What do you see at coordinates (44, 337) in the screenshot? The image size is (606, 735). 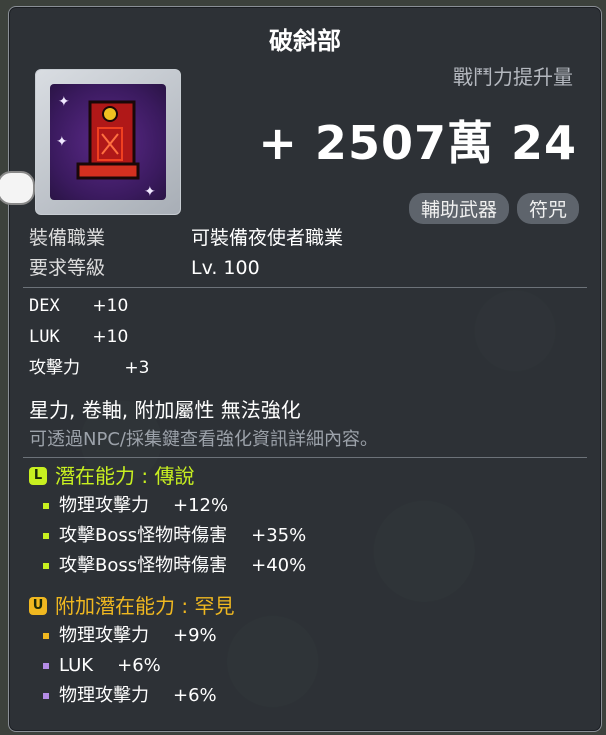 I see `stat-name: LUK` at bounding box center [44, 337].